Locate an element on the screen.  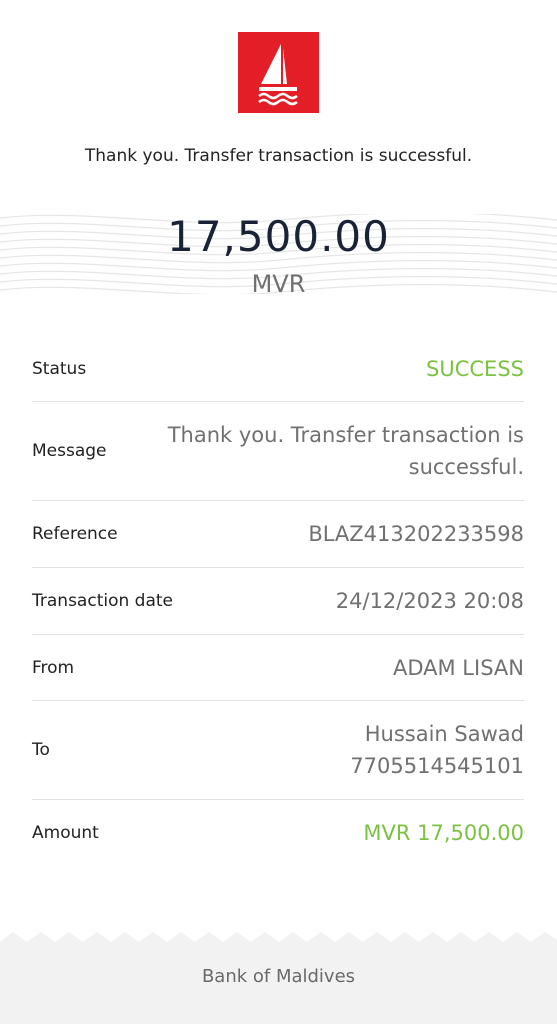
amount-value: MVR 17,500.00 is located at coordinates (443, 833).